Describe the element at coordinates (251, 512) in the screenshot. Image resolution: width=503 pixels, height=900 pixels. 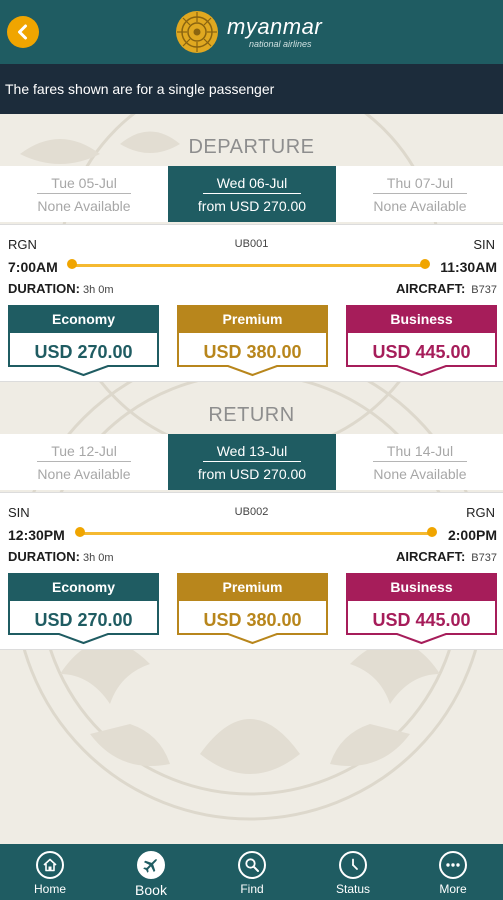
I see `flight-number: UB002` at that location.